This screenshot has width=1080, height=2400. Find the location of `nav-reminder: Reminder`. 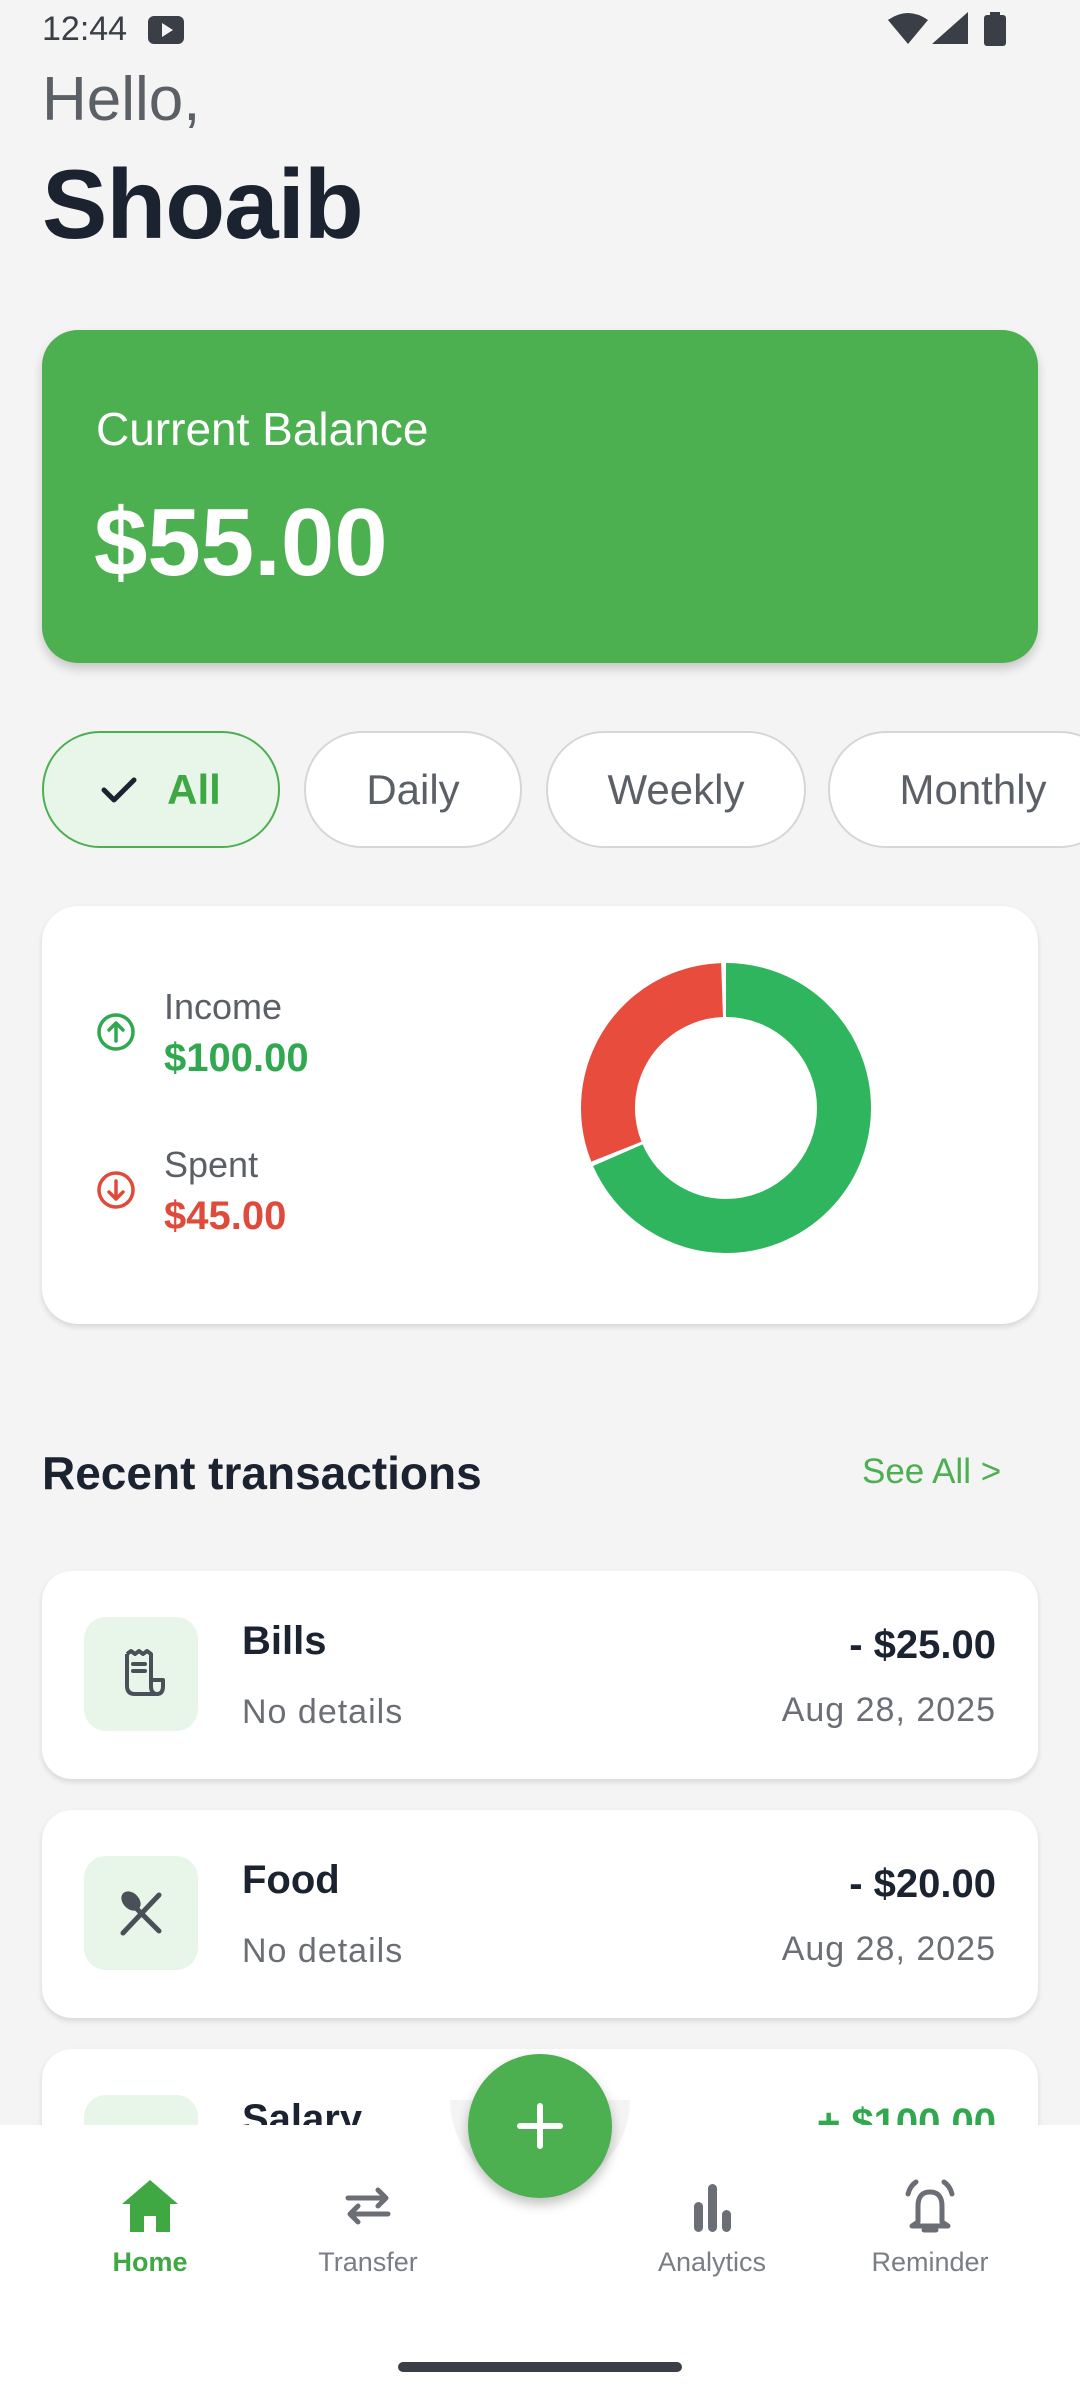

nav-reminder: Reminder is located at coordinates (930, 2228).